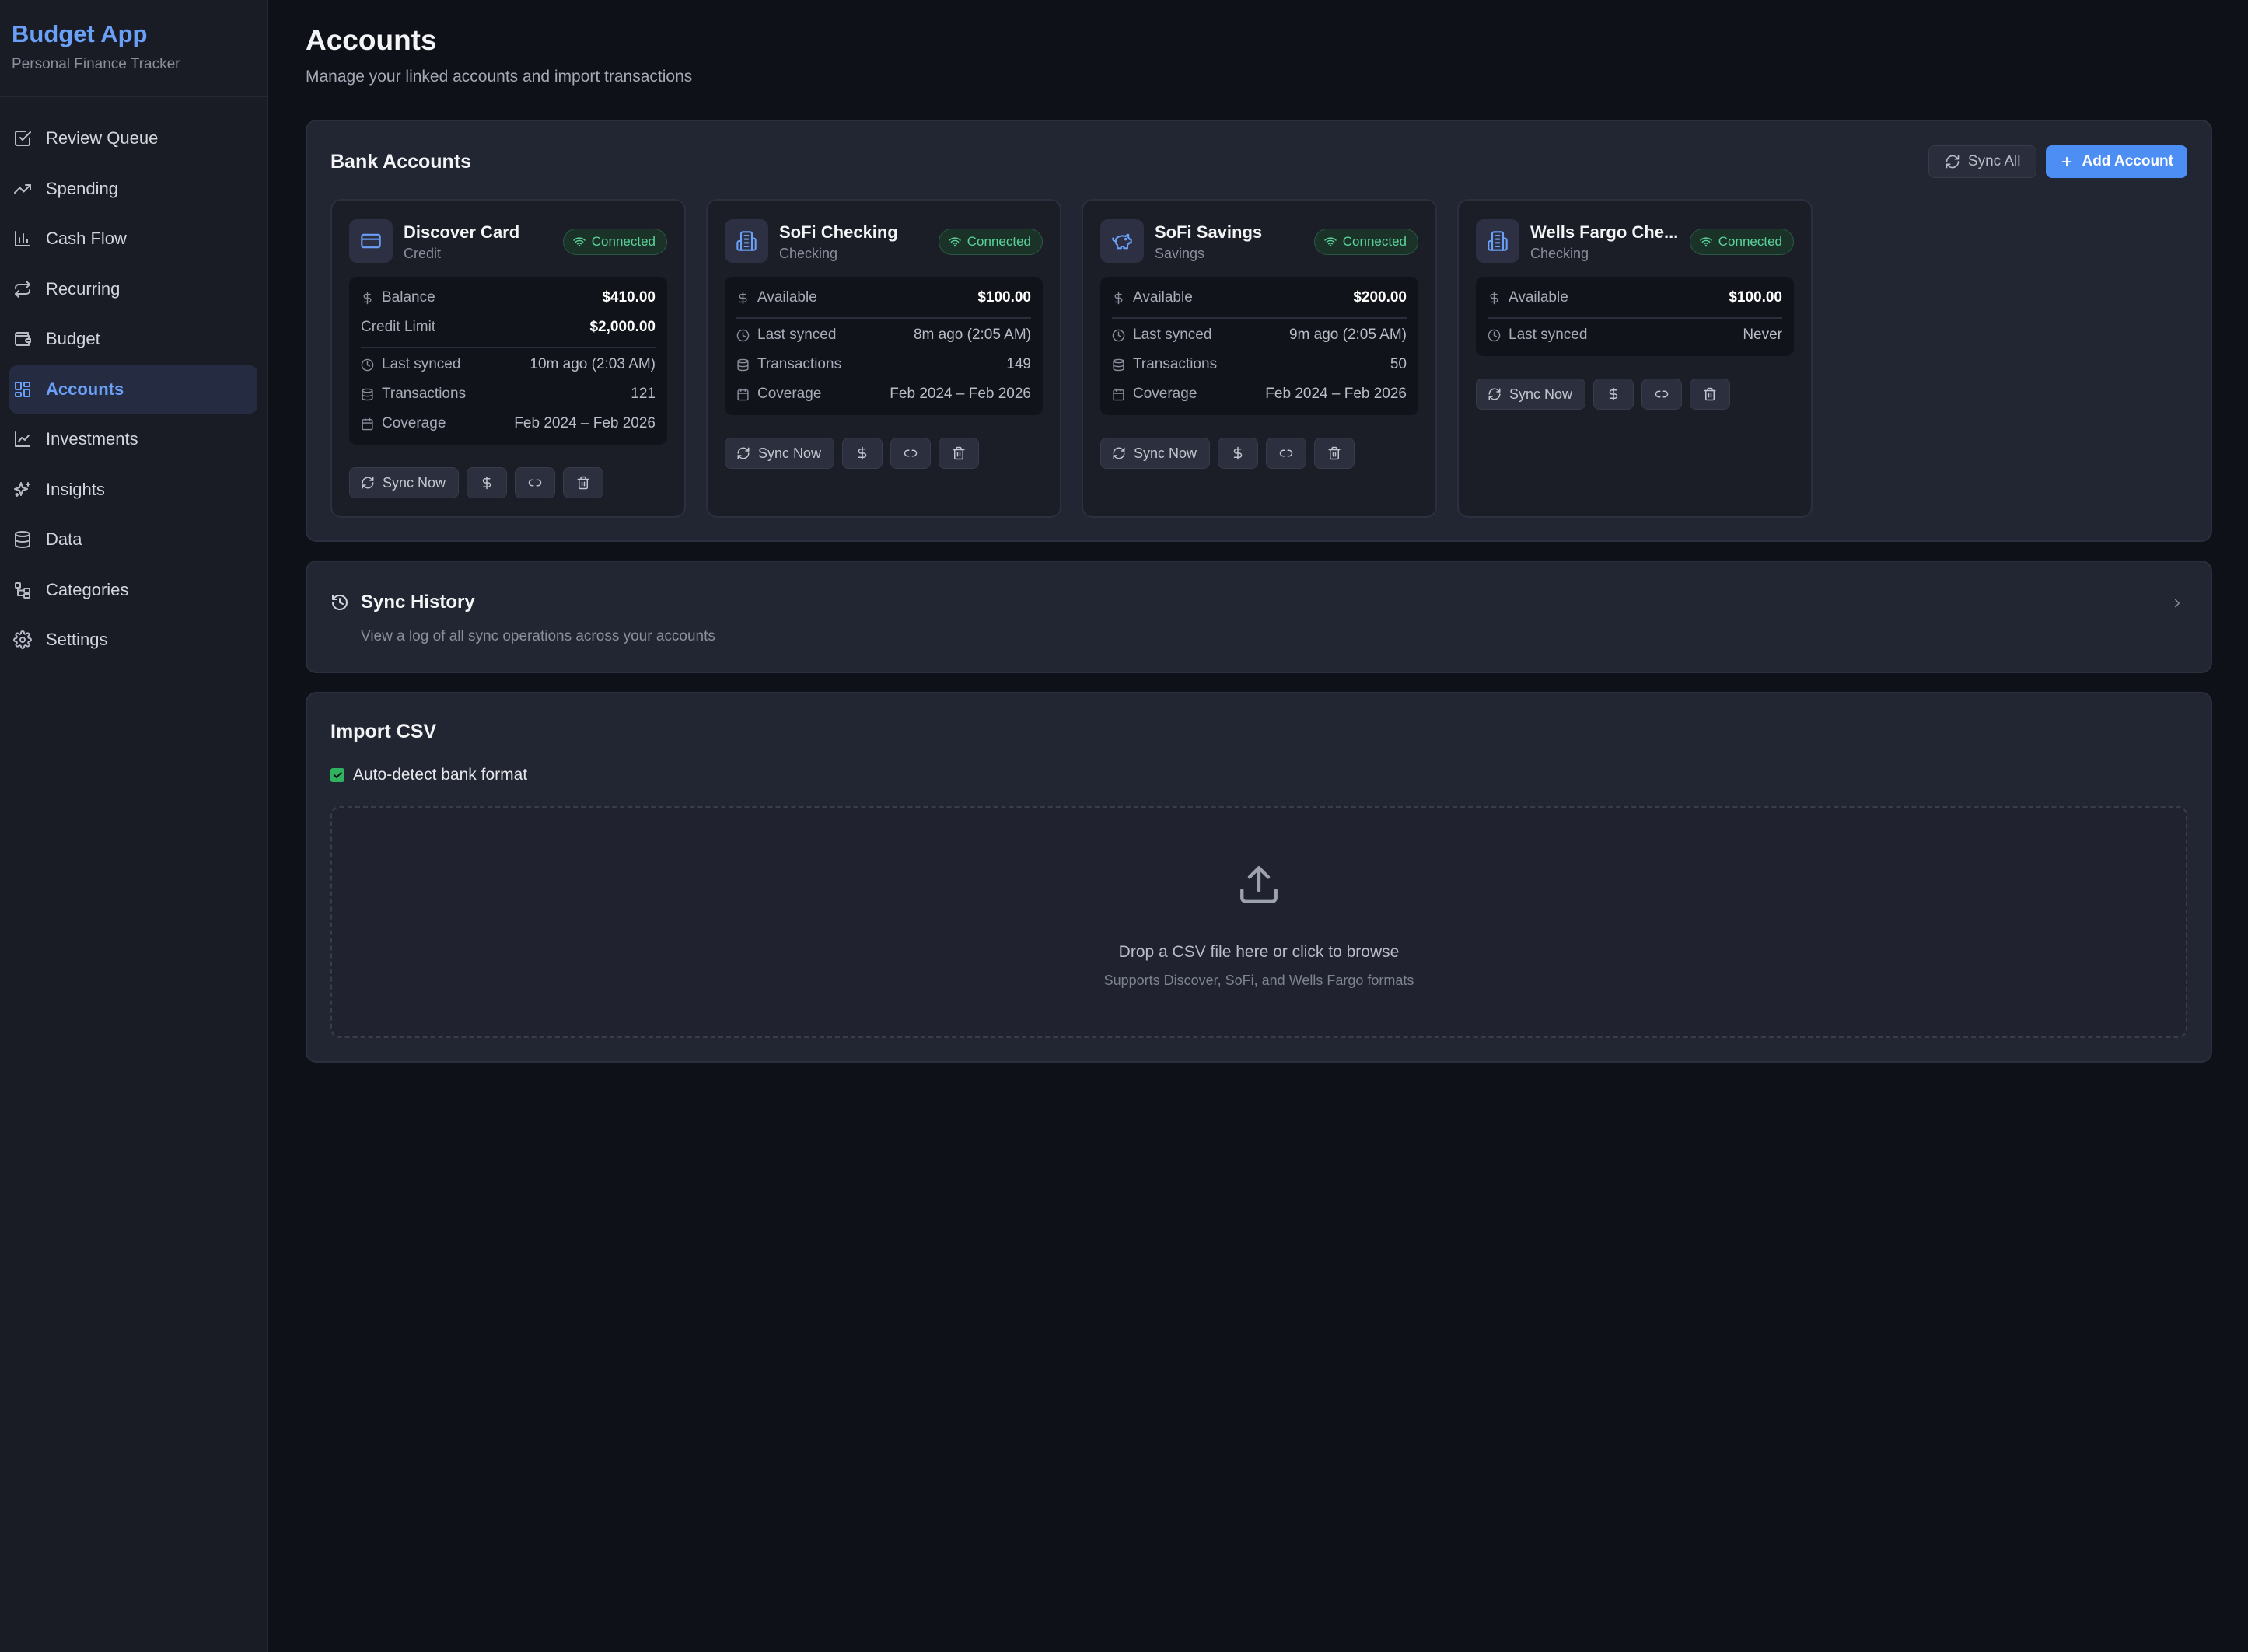 The image size is (2248, 1652). Describe the element at coordinates (999, 241) in the screenshot. I see `status-label: Connected` at that location.